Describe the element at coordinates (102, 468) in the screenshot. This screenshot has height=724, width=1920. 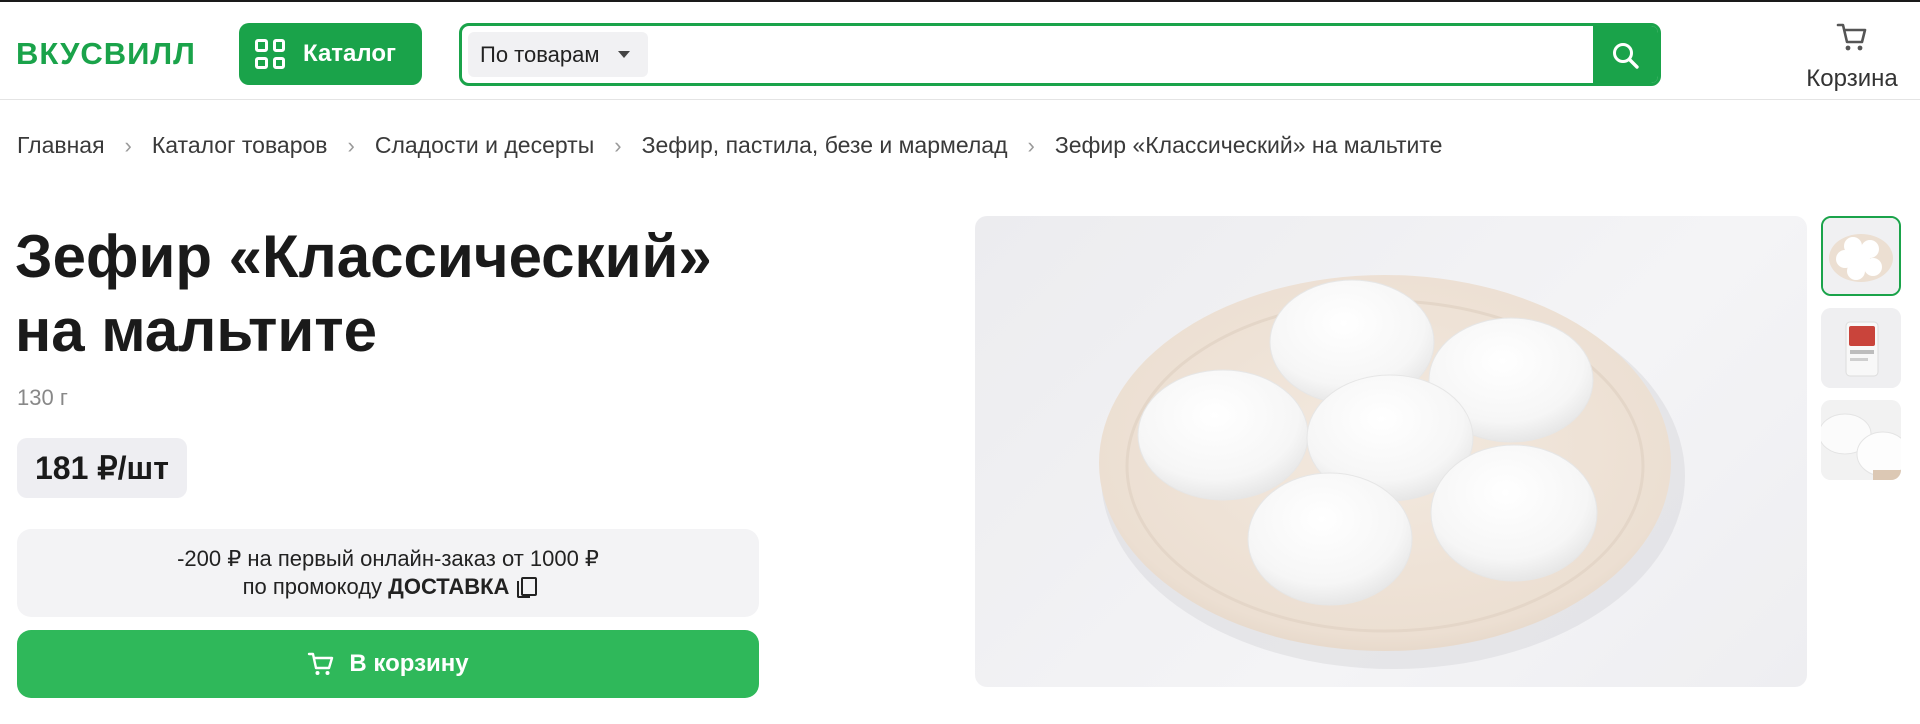
I see `product-price: 181 ₽/шт` at that location.